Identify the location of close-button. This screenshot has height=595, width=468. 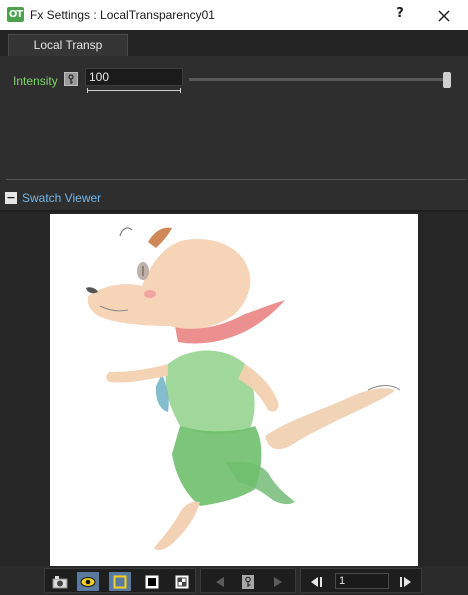
(444, 16).